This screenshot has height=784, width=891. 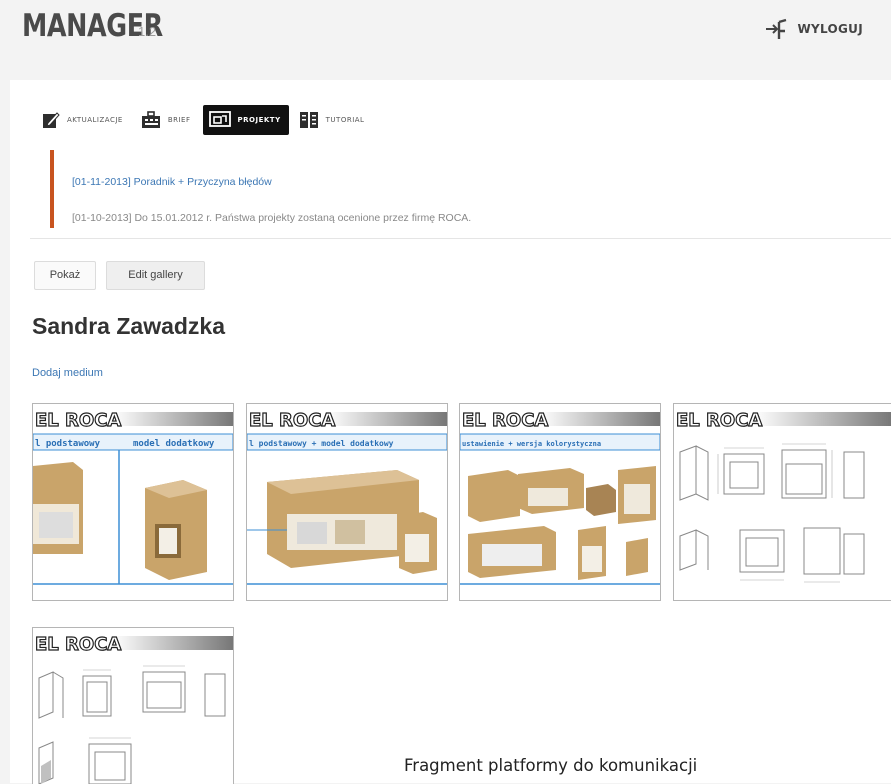 What do you see at coordinates (219, 119) in the screenshot?
I see `monitor-icon` at bounding box center [219, 119].